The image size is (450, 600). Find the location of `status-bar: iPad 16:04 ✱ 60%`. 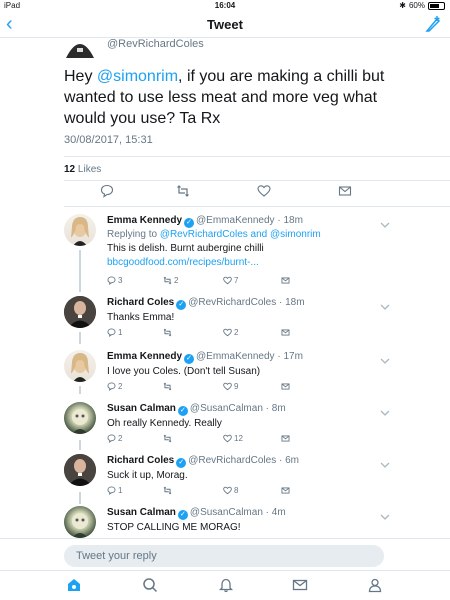

status-bar: iPad 16:04 ✱ 60% is located at coordinates (225, 6).